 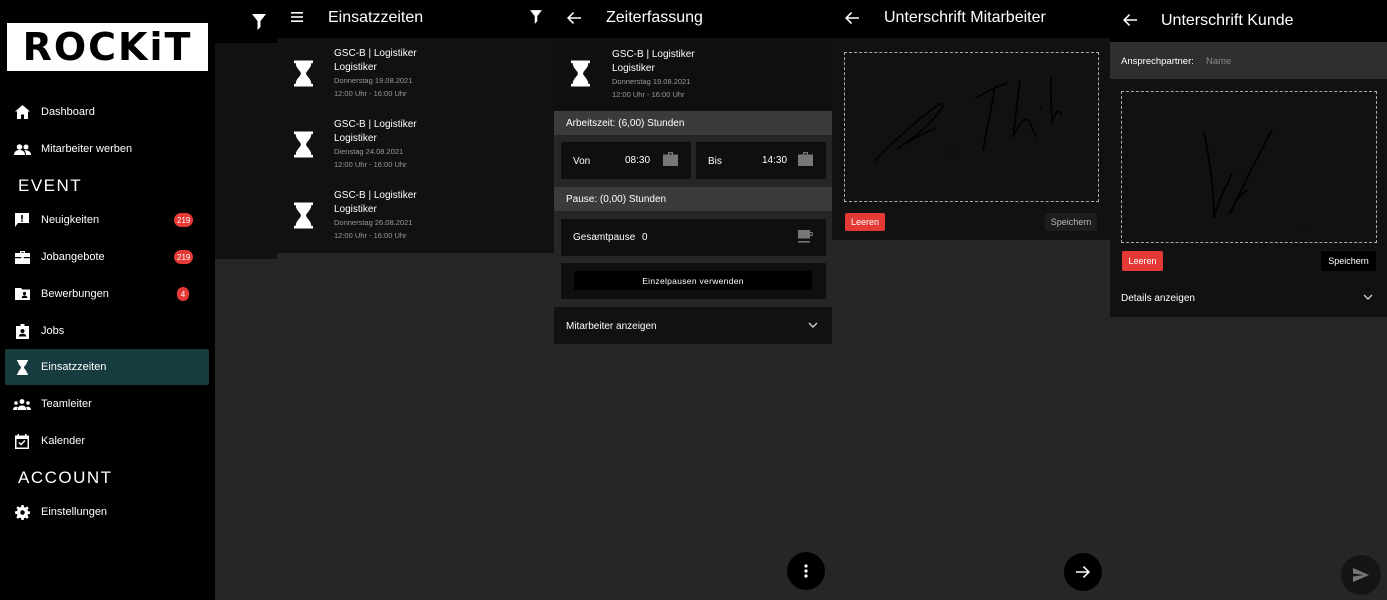 I want to click on nav-label: Neuigkeiten, so click(x=70, y=220).